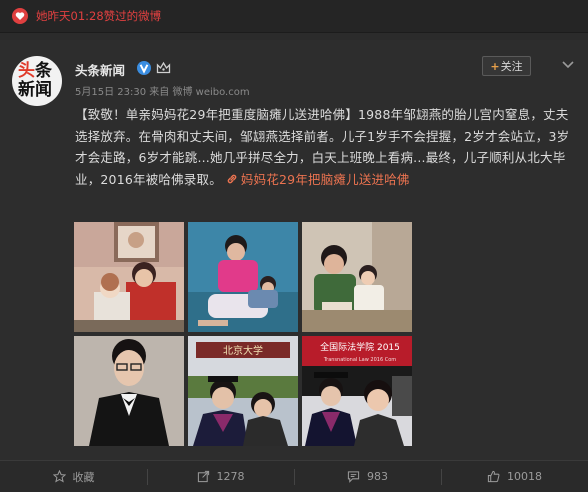 Image resolution: width=588 pixels, height=492 pixels. What do you see at coordinates (35, 90) in the screenshot?
I see `avatar-glyph-3: 新闻` at bounding box center [35, 90].